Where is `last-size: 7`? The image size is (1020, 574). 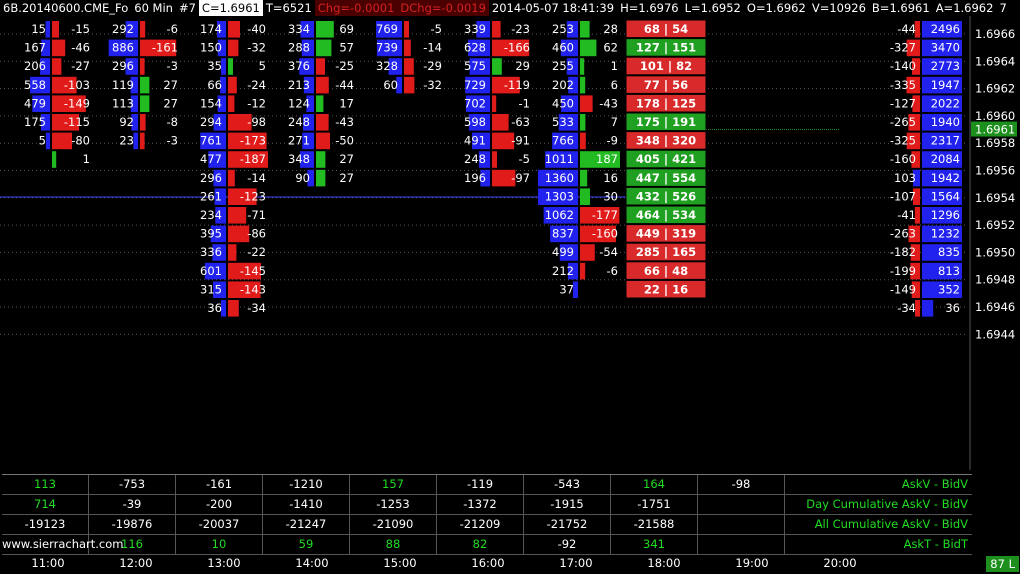
last-size: 7 is located at coordinates (1003, 8).